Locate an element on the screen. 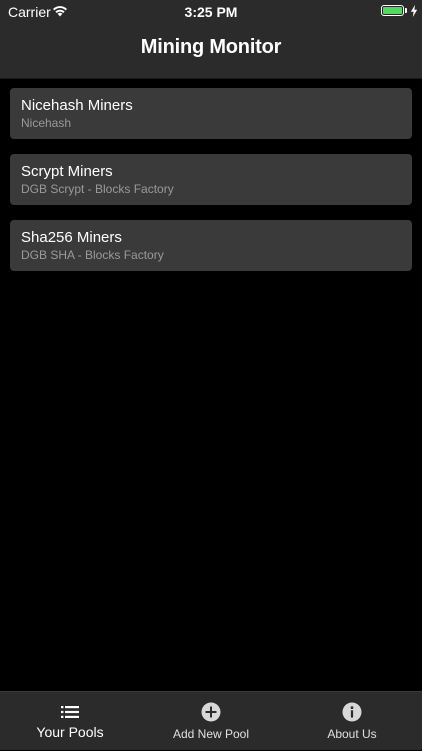 The image size is (422, 751). tab-label: About Us is located at coordinates (352, 734).